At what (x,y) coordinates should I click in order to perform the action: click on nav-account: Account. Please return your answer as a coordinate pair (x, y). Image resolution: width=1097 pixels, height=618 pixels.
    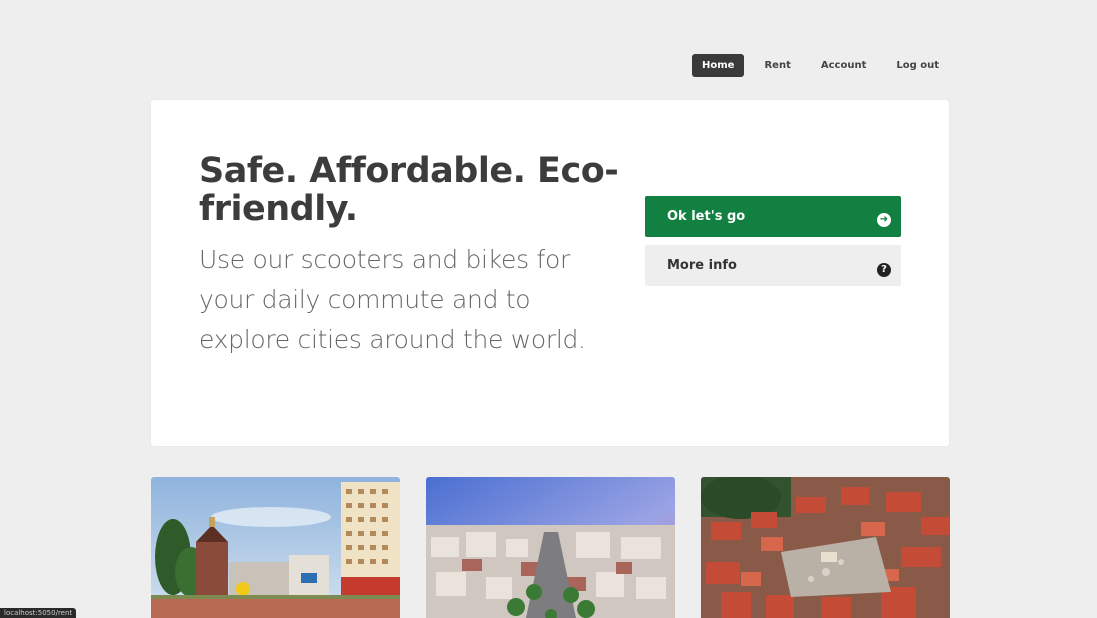
    Looking at the image, I should click on (843, 65).